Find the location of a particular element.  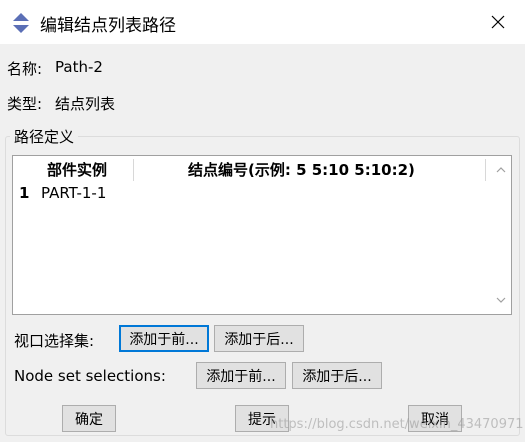

scroll-up-arrow-icon is located at coordinates (501, 170).